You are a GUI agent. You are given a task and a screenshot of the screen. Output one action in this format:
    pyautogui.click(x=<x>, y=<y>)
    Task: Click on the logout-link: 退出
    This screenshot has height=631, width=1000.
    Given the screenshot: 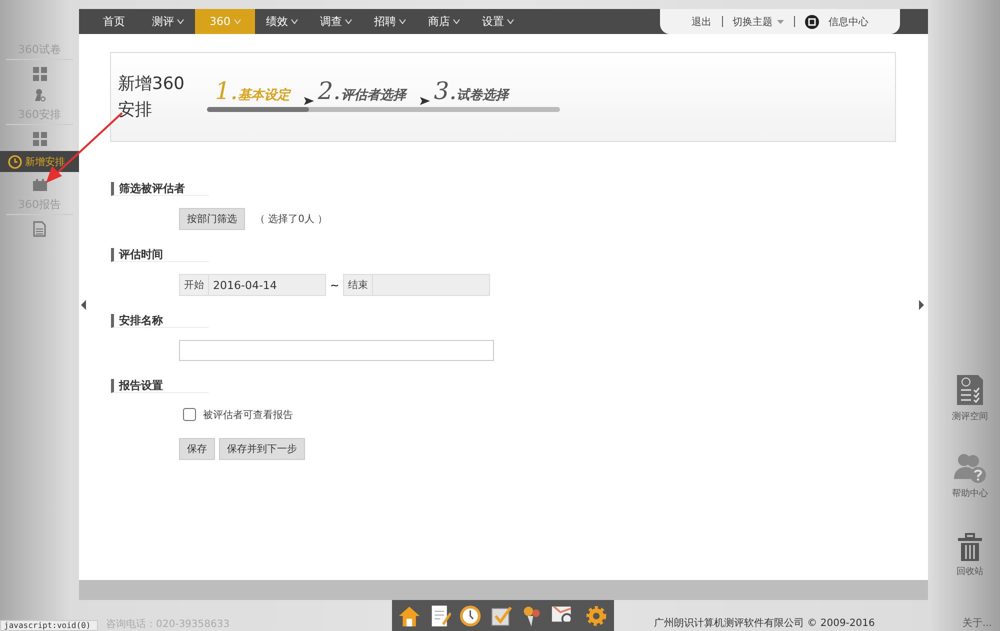 What is the action you would take?
    pyautogui.click(x=702, y=21)
    